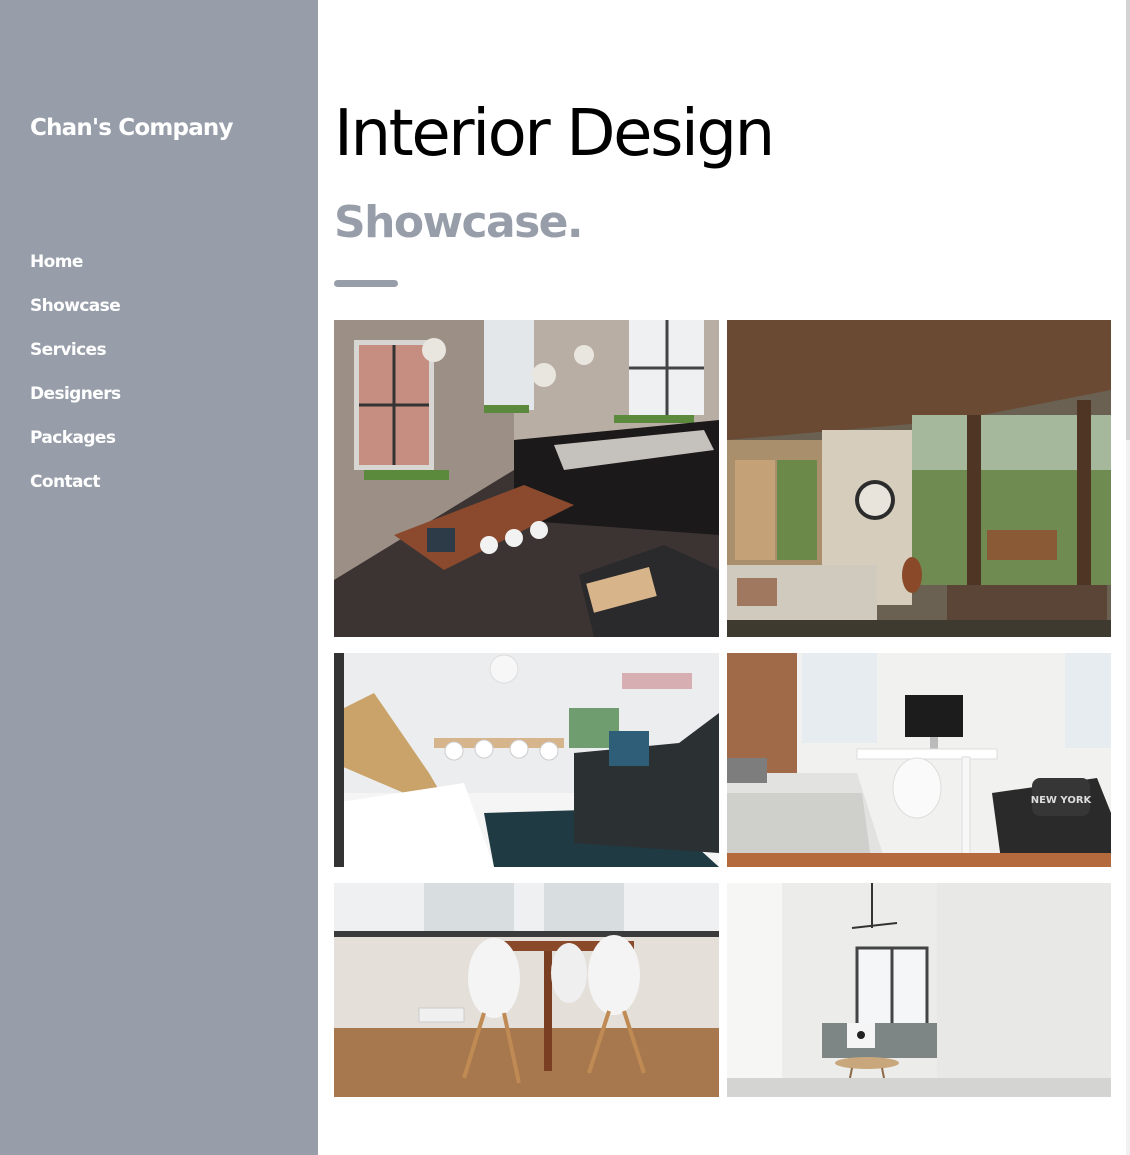 This screenshot has height=1155, width=1130. Describe the element at coordinates (75, 314) in the screenshot. I see `nav-item-showcase: Showcase` at that location.